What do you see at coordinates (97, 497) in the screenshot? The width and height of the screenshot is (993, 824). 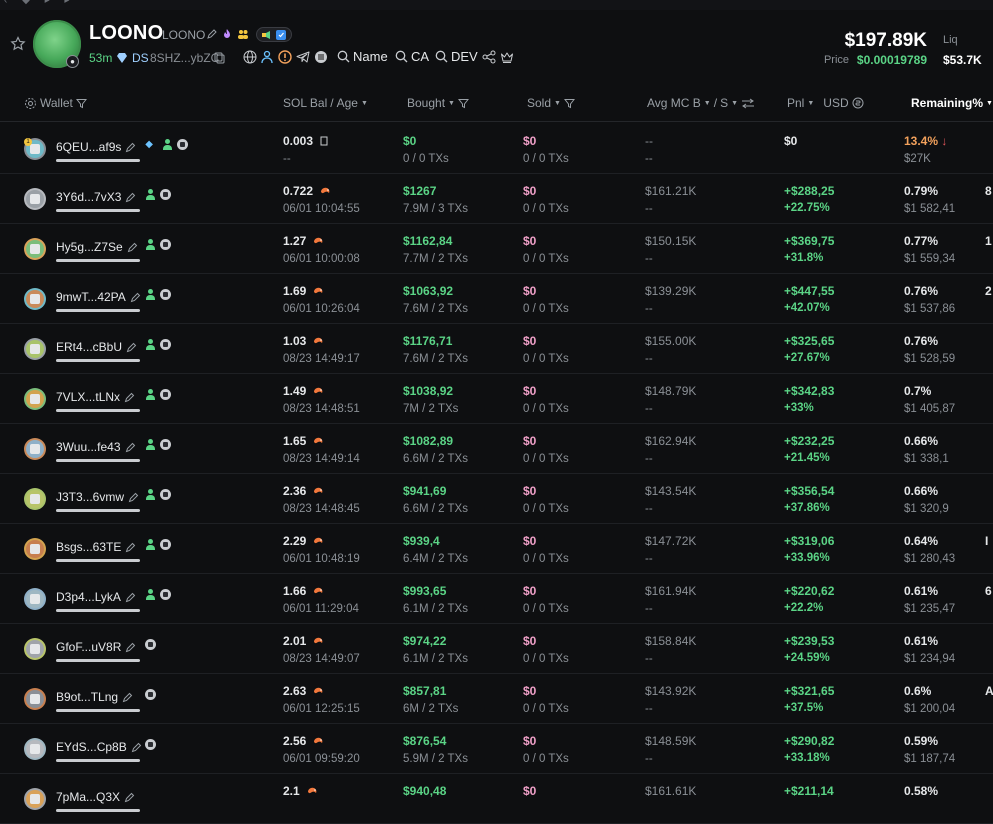 I see `wallet-address: J3T3...6vmw` at bounding box center [97, 497].